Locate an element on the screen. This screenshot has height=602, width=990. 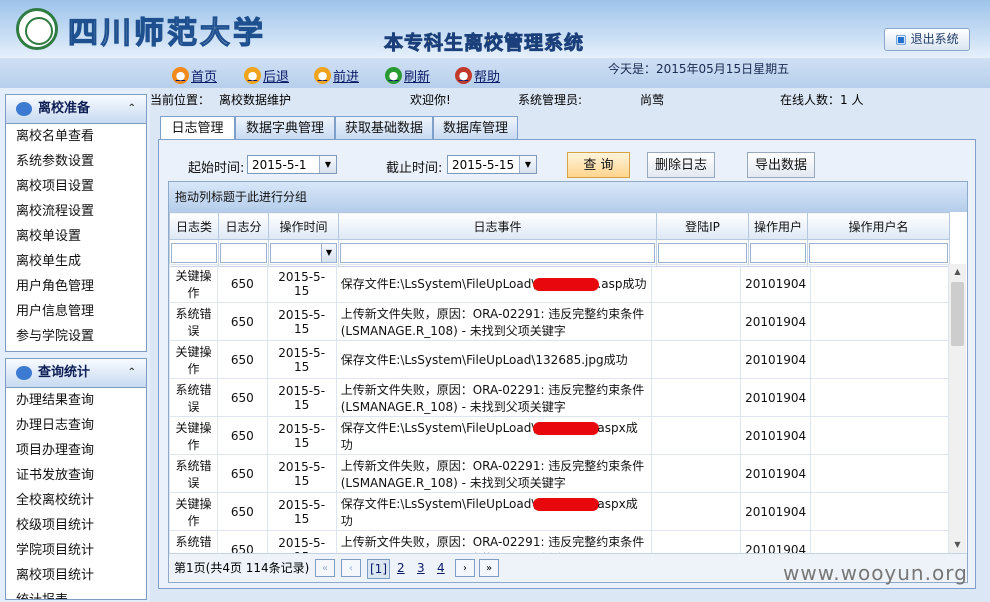
start-time-select: 2015-5-1 ▼ is located at coordinates (292, 164).